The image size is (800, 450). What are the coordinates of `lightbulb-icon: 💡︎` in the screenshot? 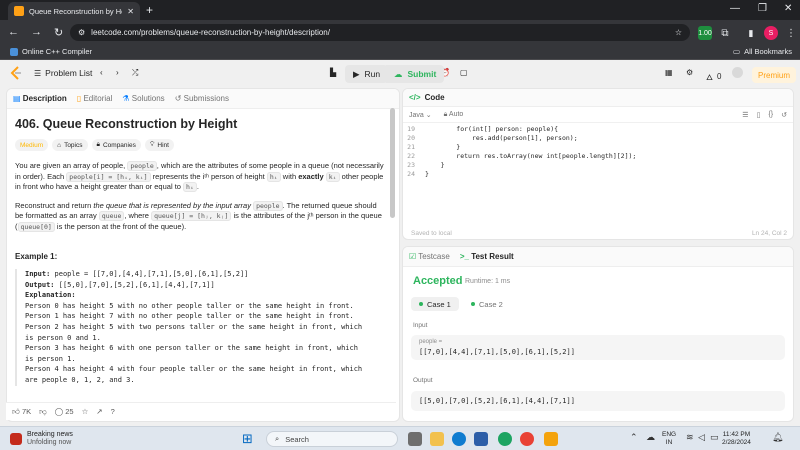 It's located at (152, 144).